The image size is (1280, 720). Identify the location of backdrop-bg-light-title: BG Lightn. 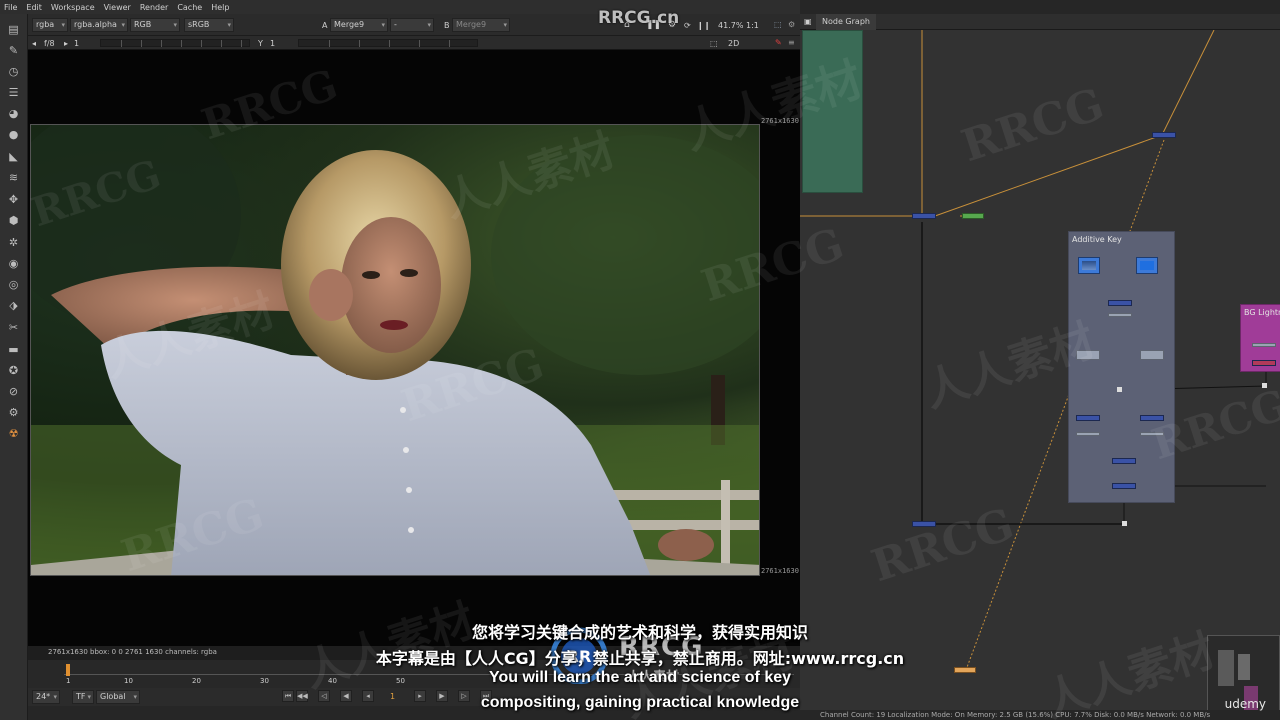
(1262, 312).